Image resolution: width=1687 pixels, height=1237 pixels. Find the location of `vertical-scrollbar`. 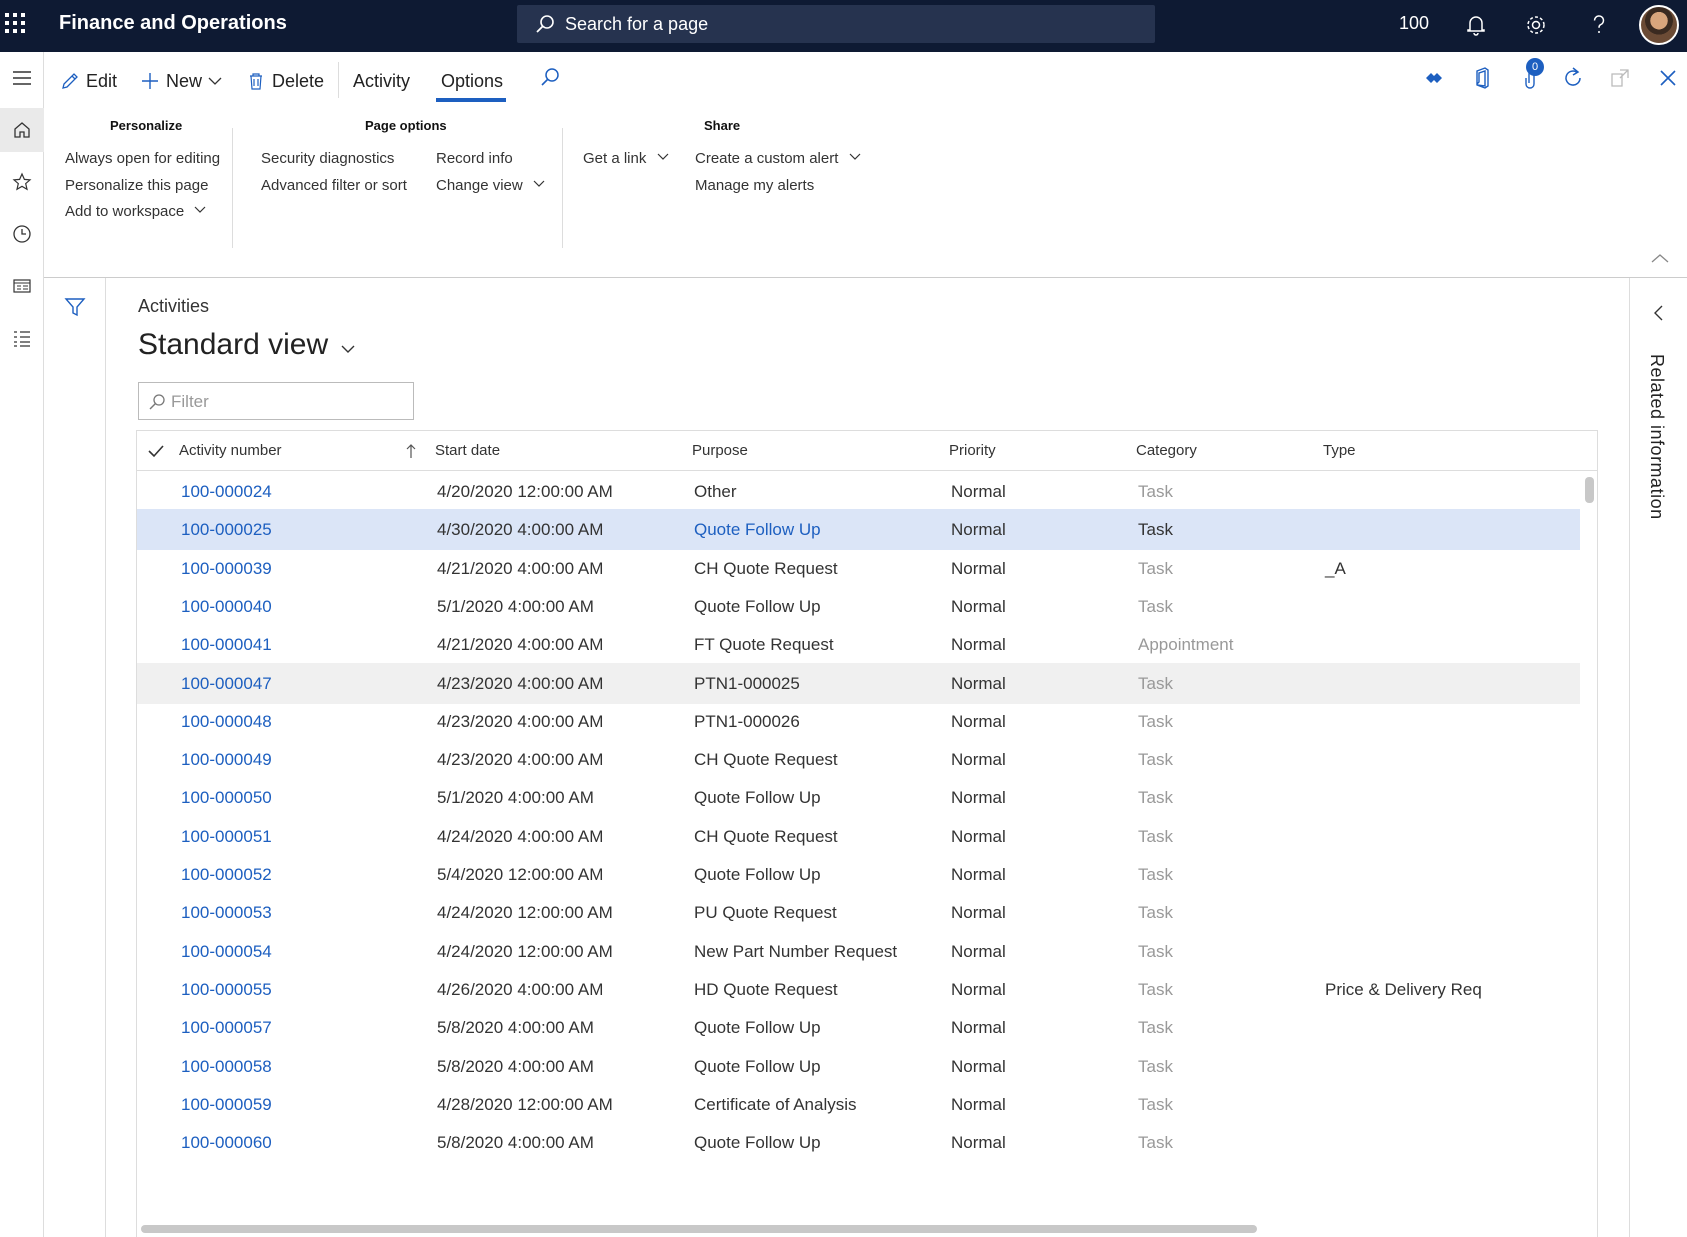

vertical-scrollbar is located at coordinates (1588, 852).